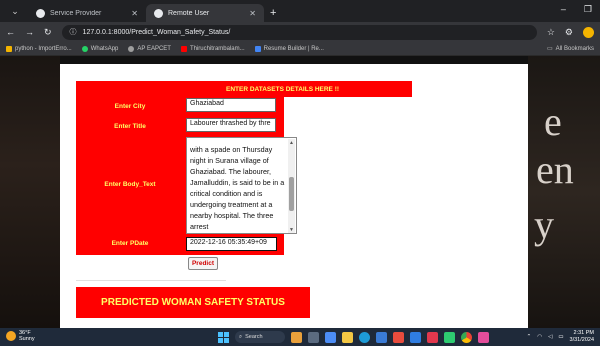 This screenshot has width=600, height=346. What do you see at coordinates (283, 89) in the screenshot?
I see `form-header-text: ENTER DATASETS DETAILS HERE !!` at bounding box center [283, 89].